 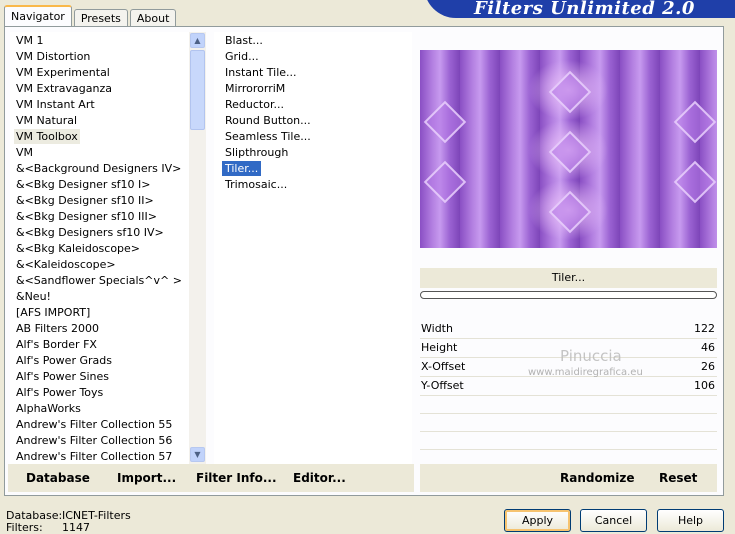 I want to click on category-item: VM Instant Art, so click(x=55, y=104).